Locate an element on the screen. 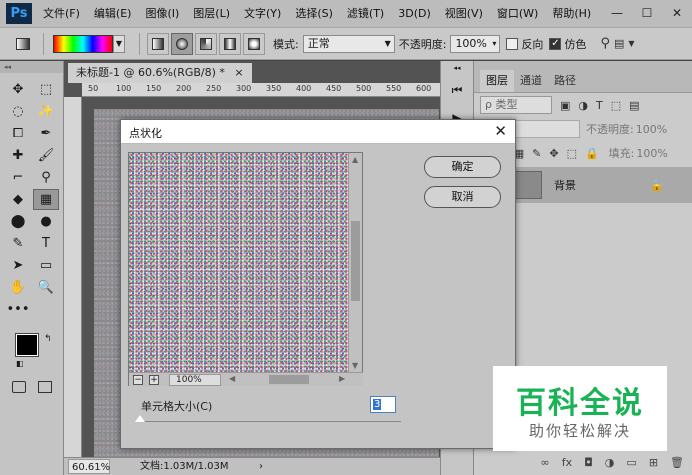  dodge-tool-icon: ● is located at coordinates (46, 221).